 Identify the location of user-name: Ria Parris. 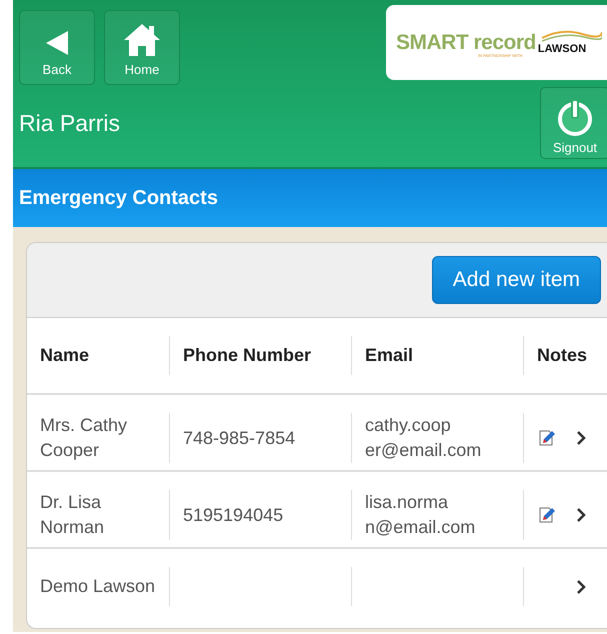
(69, 123).